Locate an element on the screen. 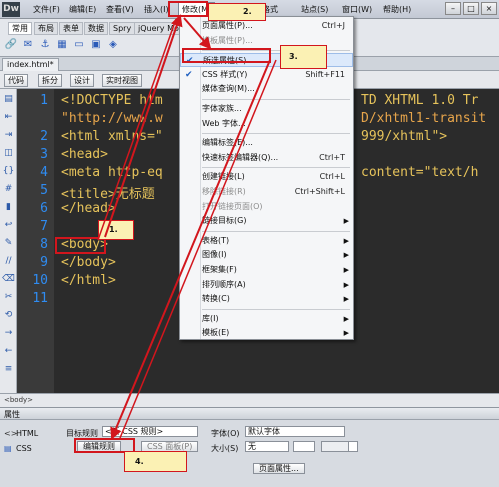 This screenshot has height=487, width=499. menu-item: 表格(T) ▶ is located at coordinates (266, 241).